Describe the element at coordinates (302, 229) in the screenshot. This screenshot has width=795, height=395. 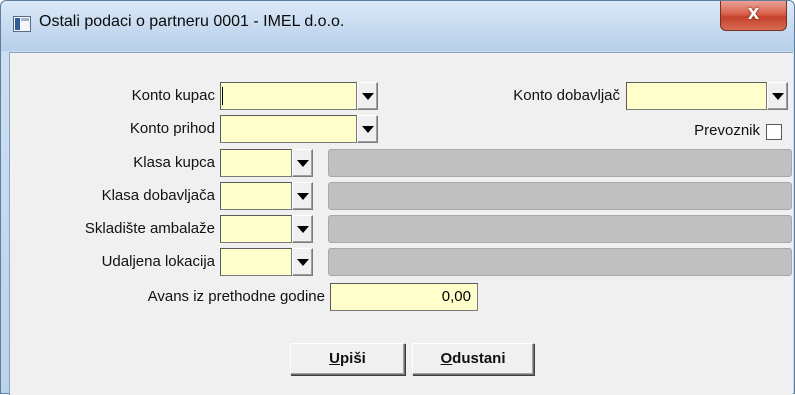
I see `skladiste-ambalaze-dropdown-button` at that location.